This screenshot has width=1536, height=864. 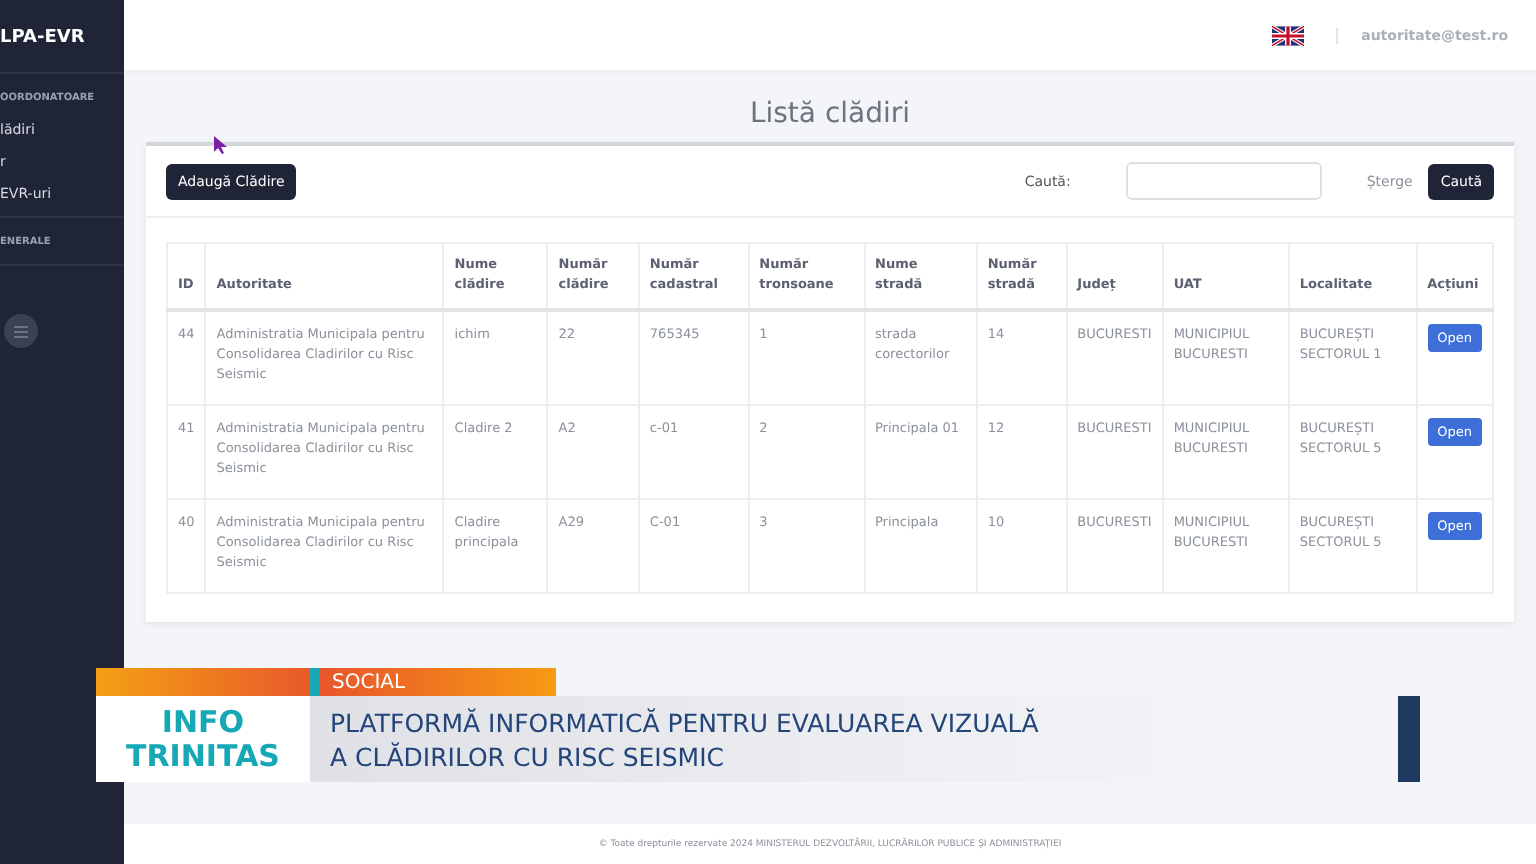 I want to click on page-title: Listă clădiri, so click(x=830, y=114).